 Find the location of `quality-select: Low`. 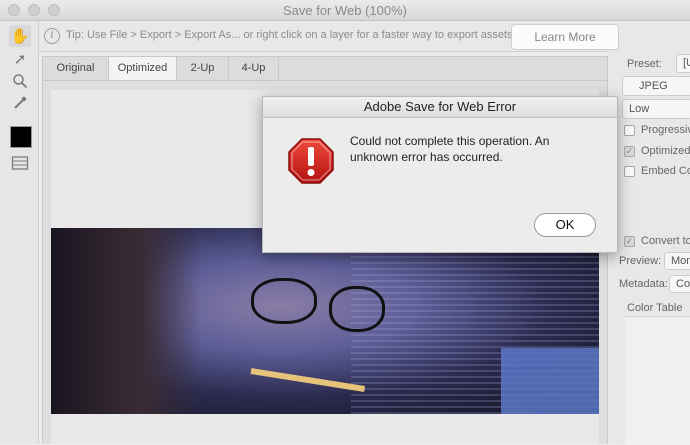

quality-select: Low is located at coordinates (656, 109).